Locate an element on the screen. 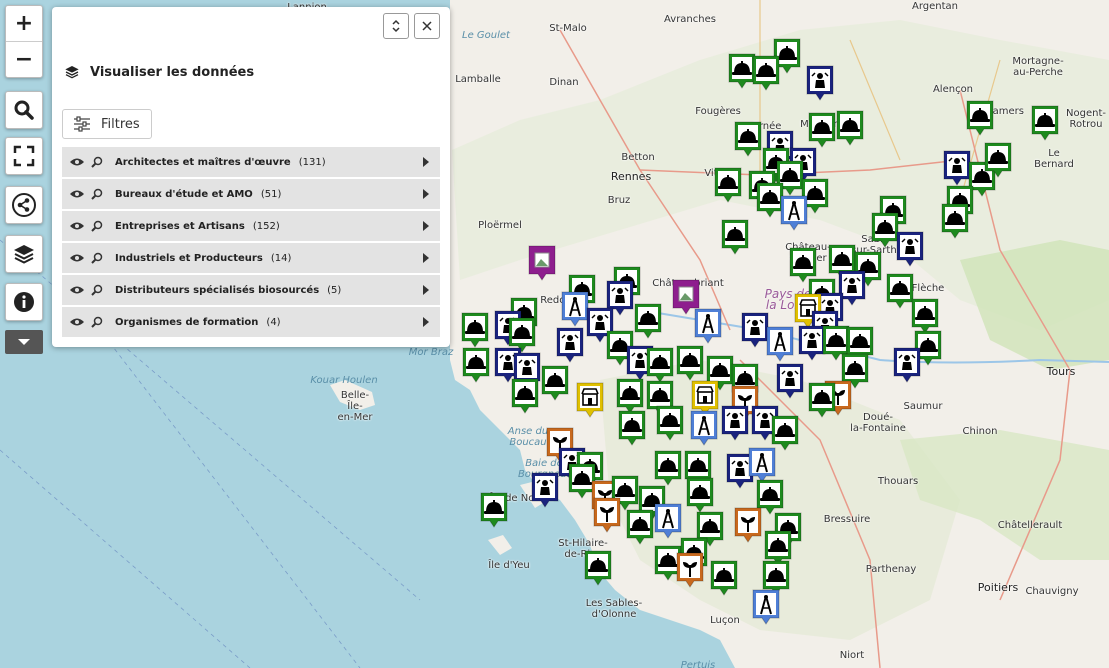  place-label: Châtellerault is located at coordinates (1030, 525).